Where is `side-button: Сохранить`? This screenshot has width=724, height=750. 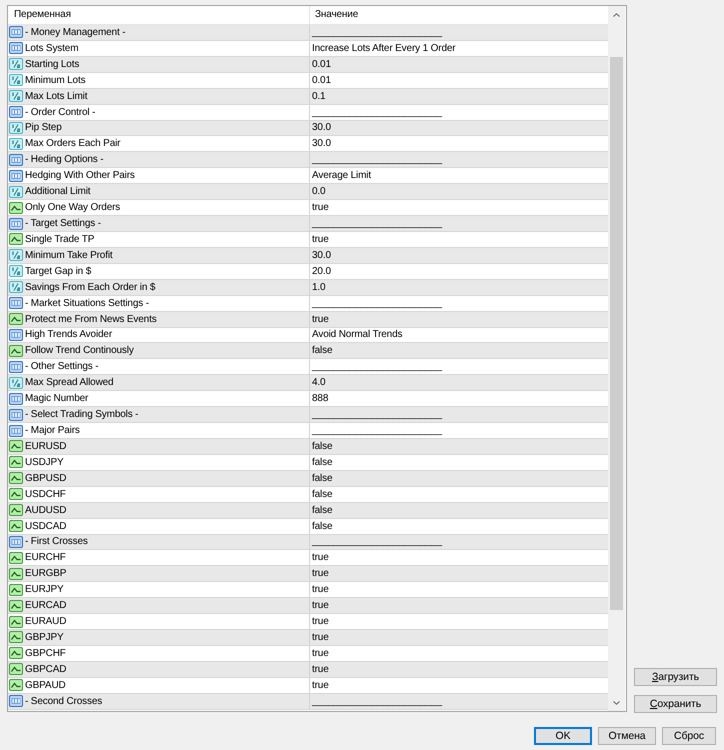
side-button: Сохранить is located at coordinates (675, 704).